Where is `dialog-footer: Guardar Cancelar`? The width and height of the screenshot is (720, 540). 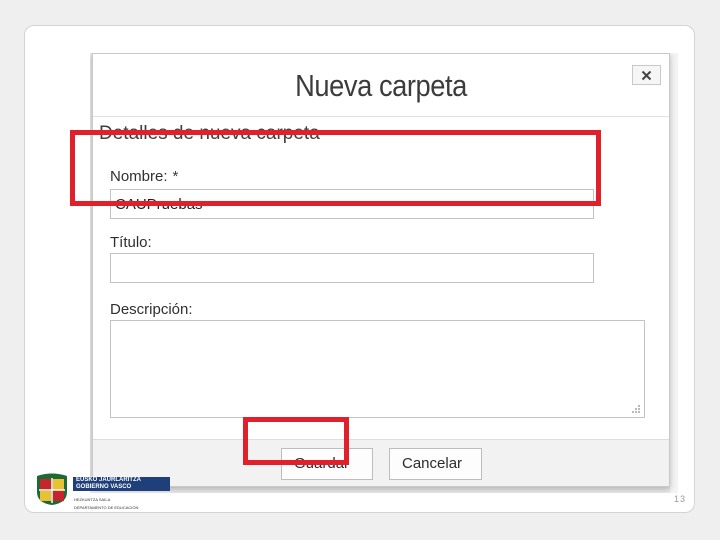
dialog-footer: Guardar Cancelar is located at coordinates (381, 462).